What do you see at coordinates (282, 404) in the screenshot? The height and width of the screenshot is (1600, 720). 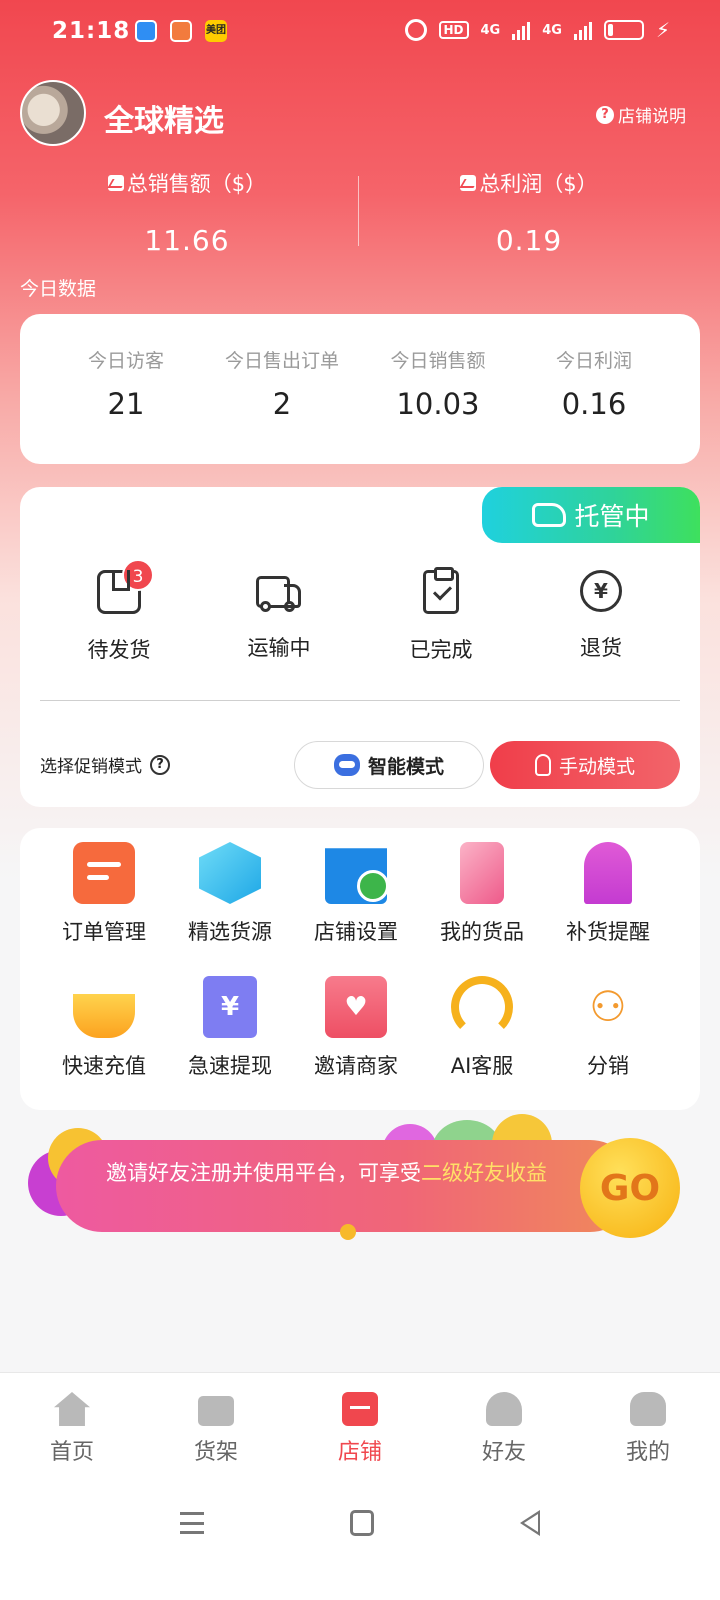 I see `stat-value: 2` at bounding box center [282, 404].